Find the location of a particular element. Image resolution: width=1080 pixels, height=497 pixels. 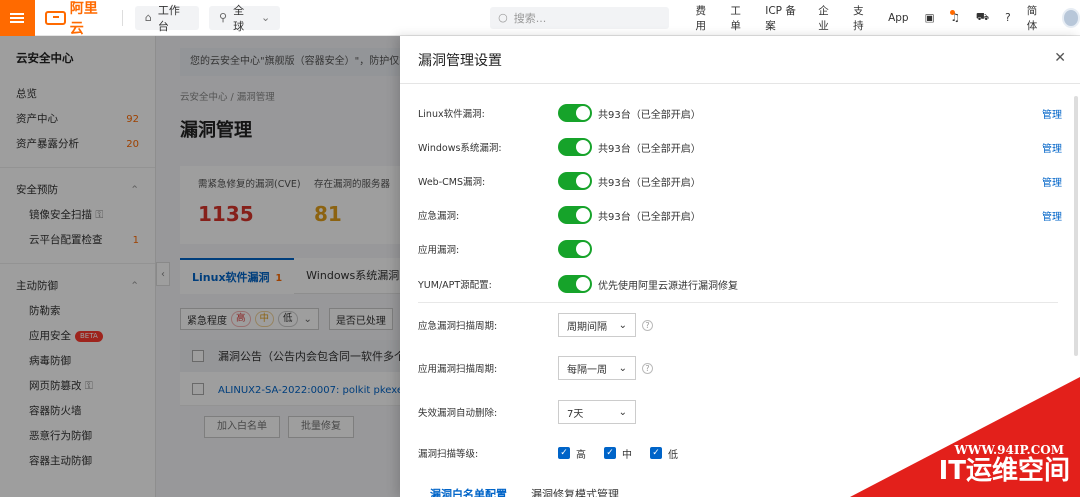

tab-fix-mode: 漏洞修复模式管理 is located at coordinates (575, 491).